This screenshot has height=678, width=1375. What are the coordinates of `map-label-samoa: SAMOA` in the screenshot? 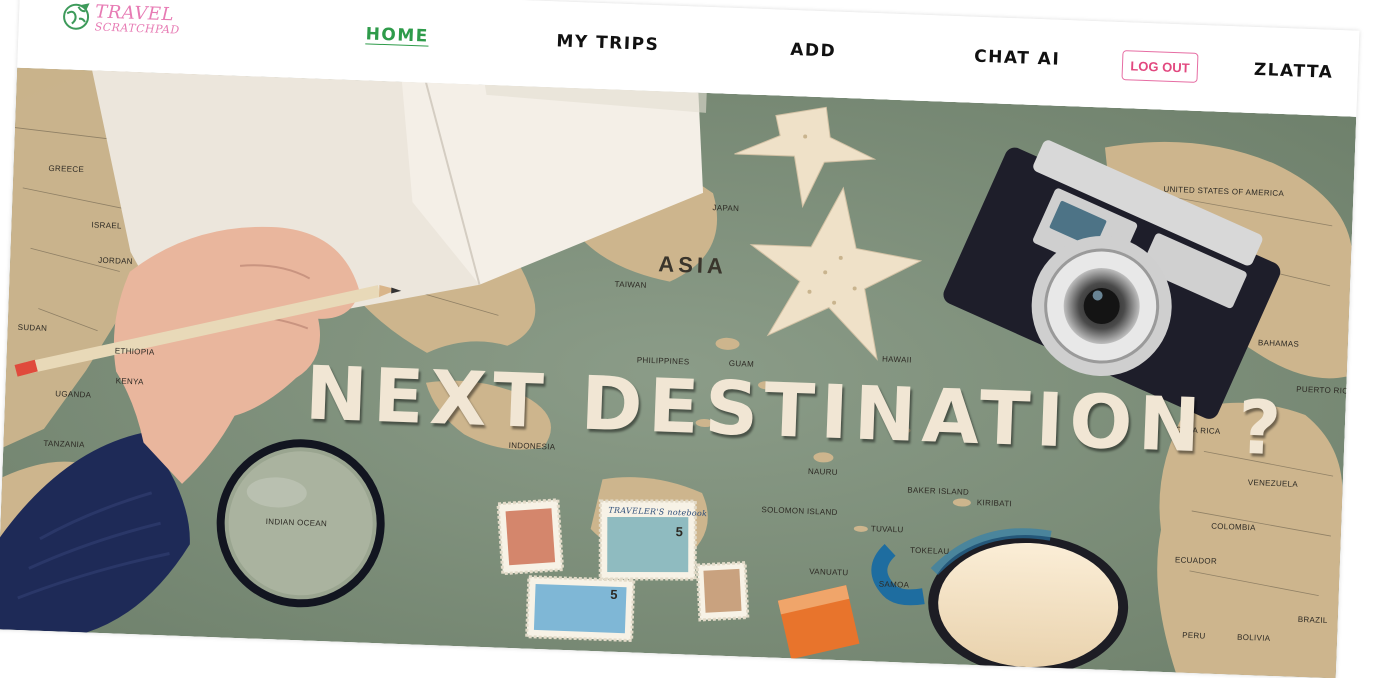 It's located at (894, 584).